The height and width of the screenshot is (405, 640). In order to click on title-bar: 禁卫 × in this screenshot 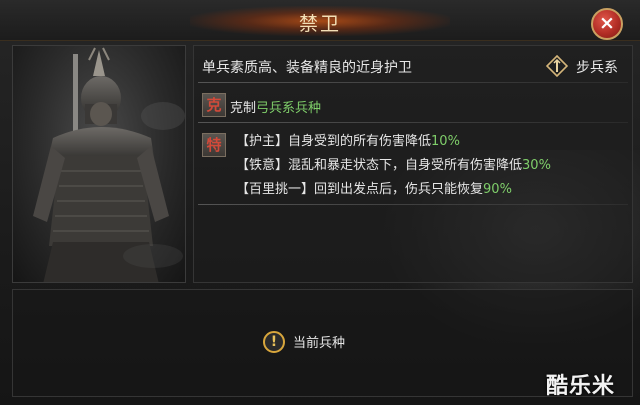, I will do `click(320, 20)`.